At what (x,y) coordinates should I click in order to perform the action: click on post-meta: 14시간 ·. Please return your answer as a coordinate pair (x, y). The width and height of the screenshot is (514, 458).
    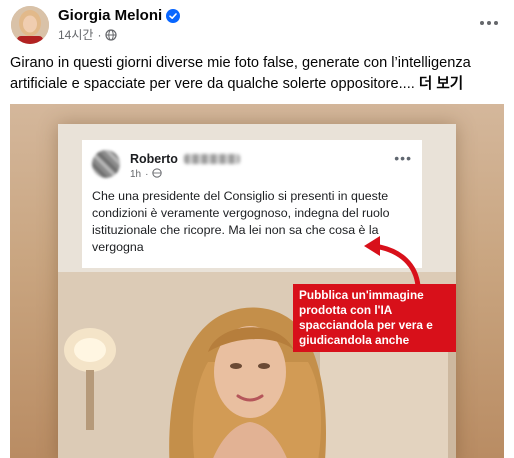
    Looking at the image, I should click on (88, 34).